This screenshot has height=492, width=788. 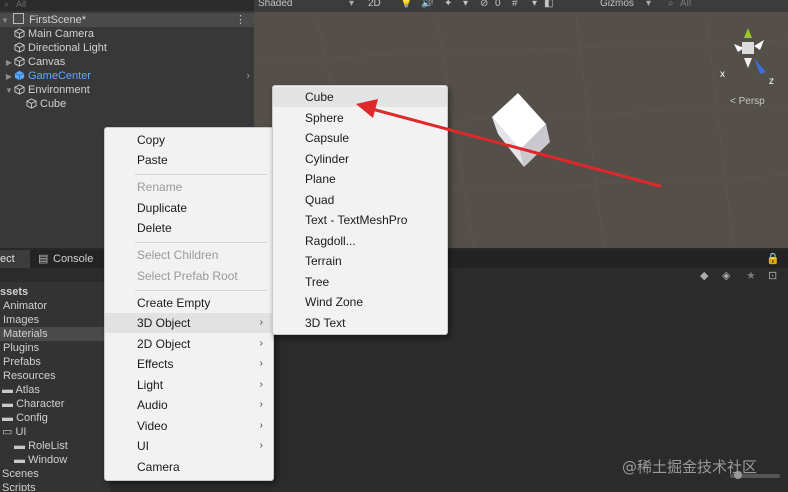 I want to click on menu-item-light: Light ›, so click(x=189, y=385).